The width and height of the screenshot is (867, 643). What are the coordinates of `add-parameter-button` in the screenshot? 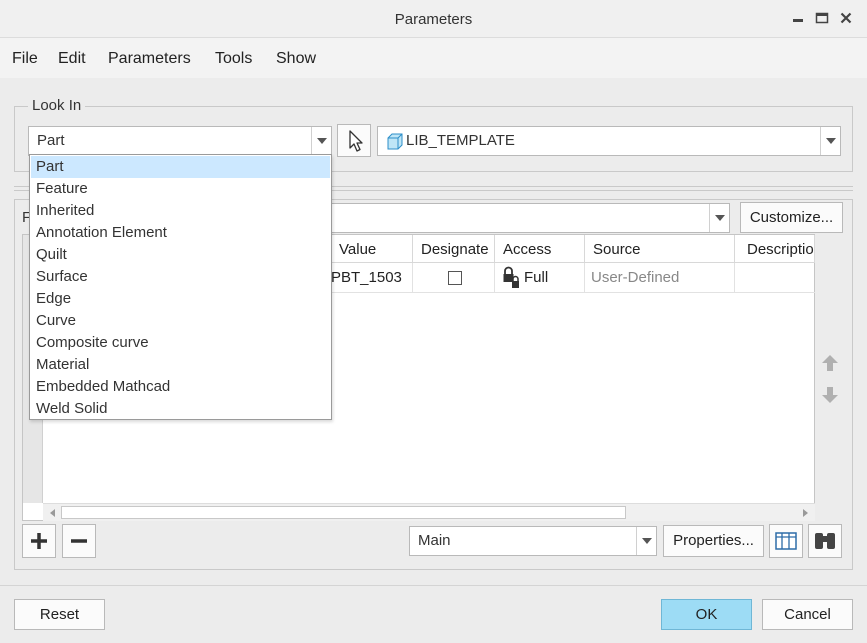 It's located at (39, 541).